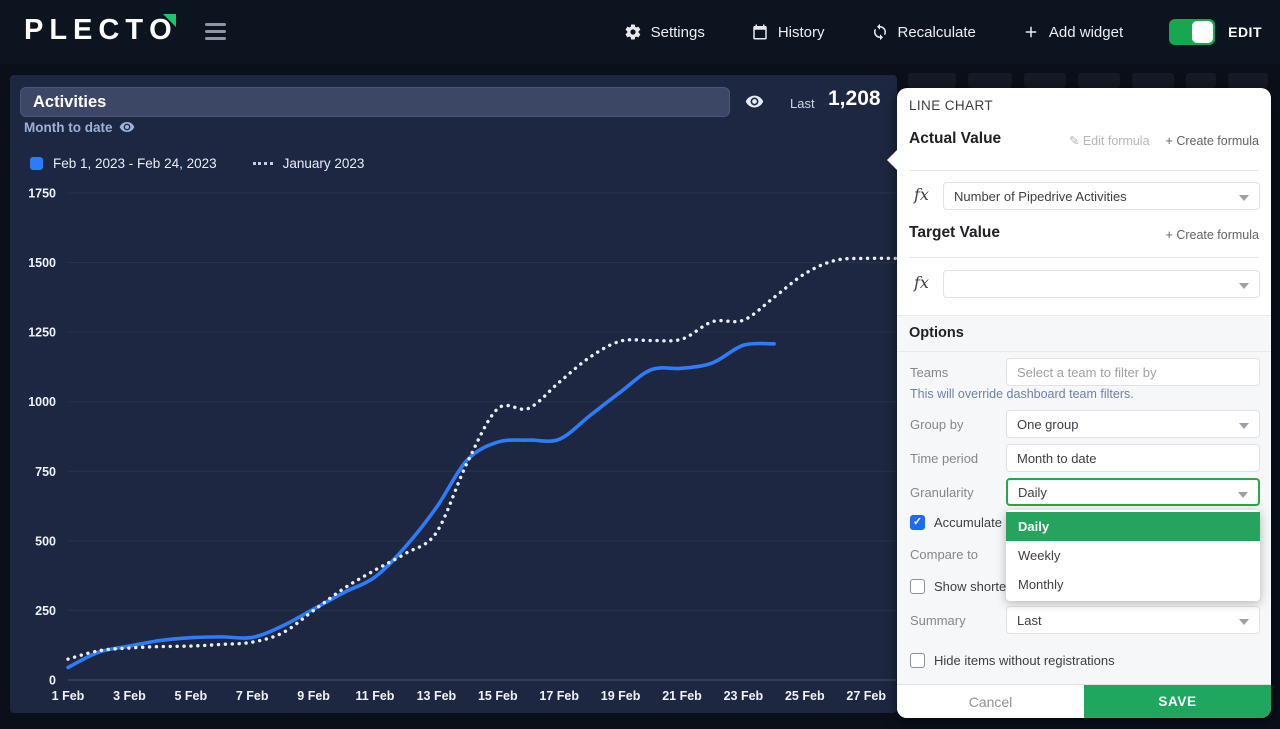 The height and width of the screenshot is (729, 1280). I want to click on granularity-select: Daily, so click(1133, 492).